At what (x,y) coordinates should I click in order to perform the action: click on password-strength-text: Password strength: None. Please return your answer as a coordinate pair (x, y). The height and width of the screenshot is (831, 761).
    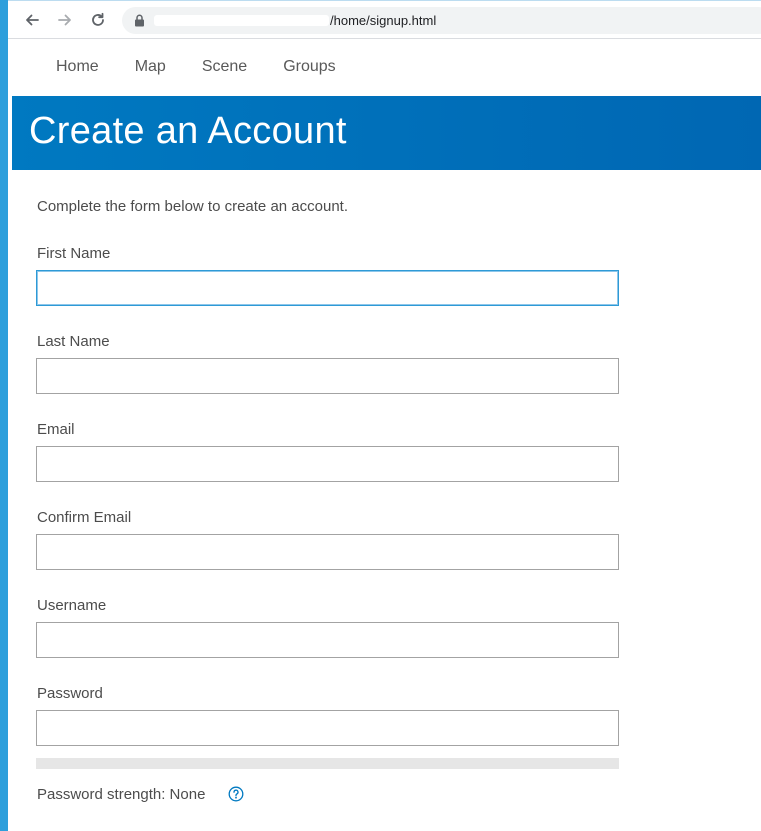
    Looking at the image, I should click on (121, 794).